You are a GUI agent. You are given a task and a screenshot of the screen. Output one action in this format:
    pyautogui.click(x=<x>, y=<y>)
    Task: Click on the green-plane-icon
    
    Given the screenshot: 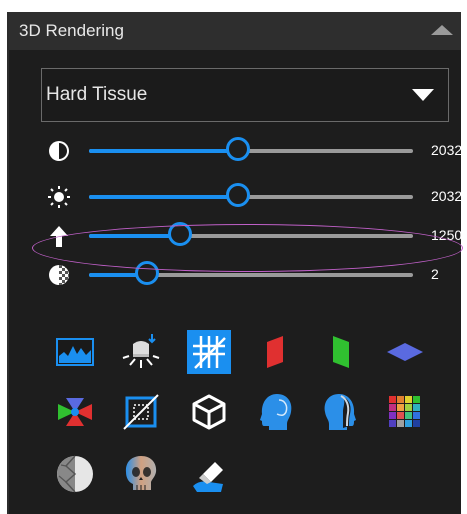 What is the action you would take?
    pyautogui.click(x=341, y=352)
    